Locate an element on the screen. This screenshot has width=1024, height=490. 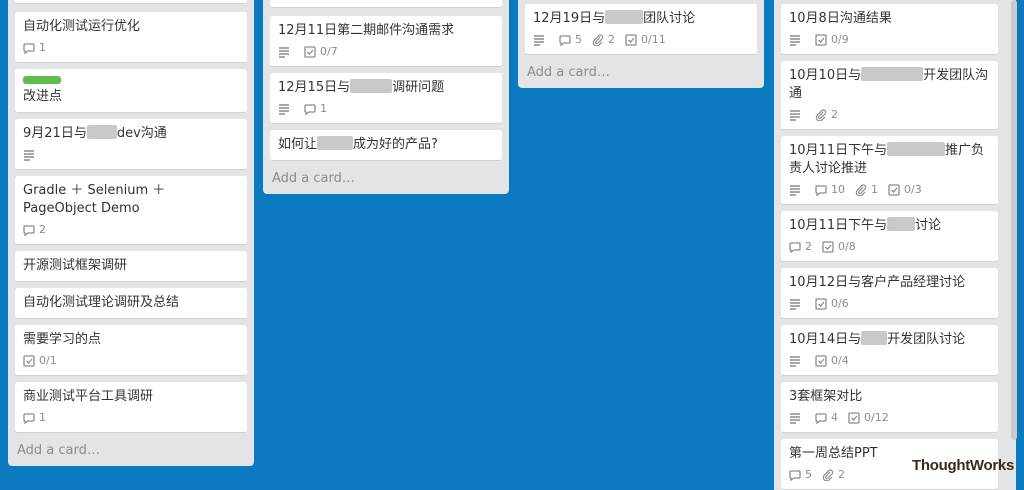
card: 自动化测试理论调研及总结 is located at coordinates (131, 303).